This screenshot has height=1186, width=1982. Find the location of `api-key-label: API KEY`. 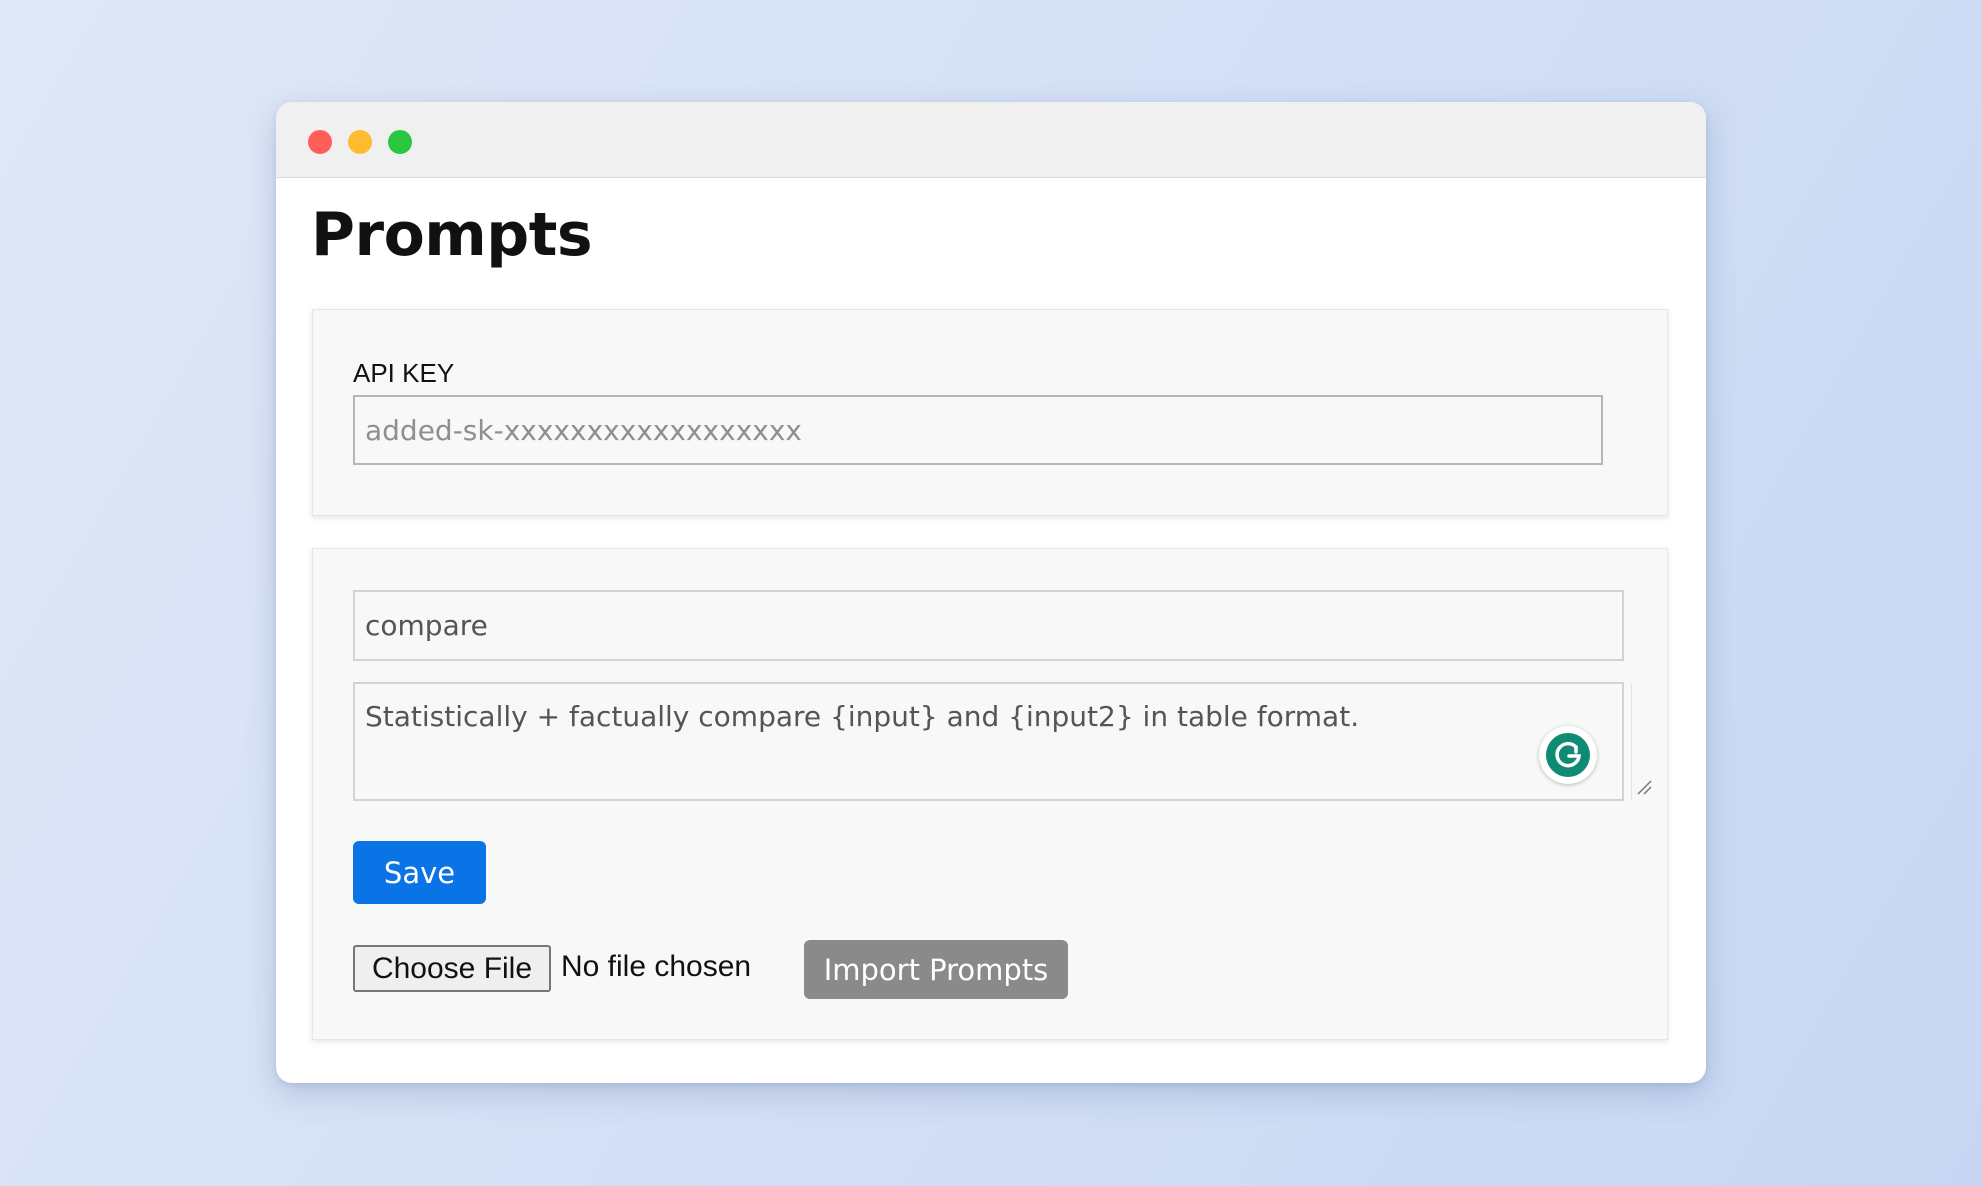

api-key-label: API KEY is located at coordinates (404, 373).